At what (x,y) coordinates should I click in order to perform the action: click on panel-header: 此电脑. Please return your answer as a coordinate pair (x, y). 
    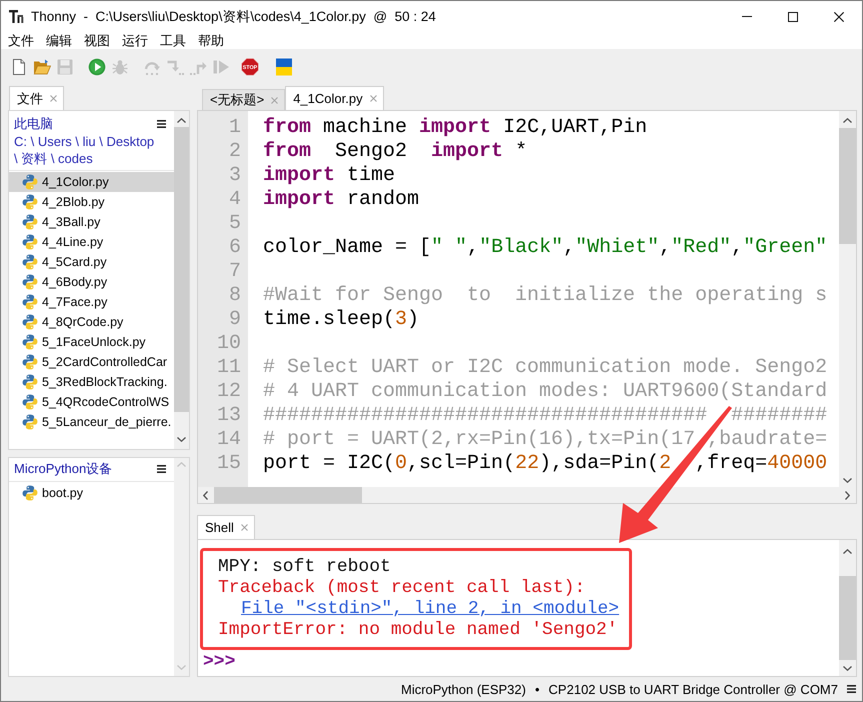
    Looking at the image, I should click on (33, 124).